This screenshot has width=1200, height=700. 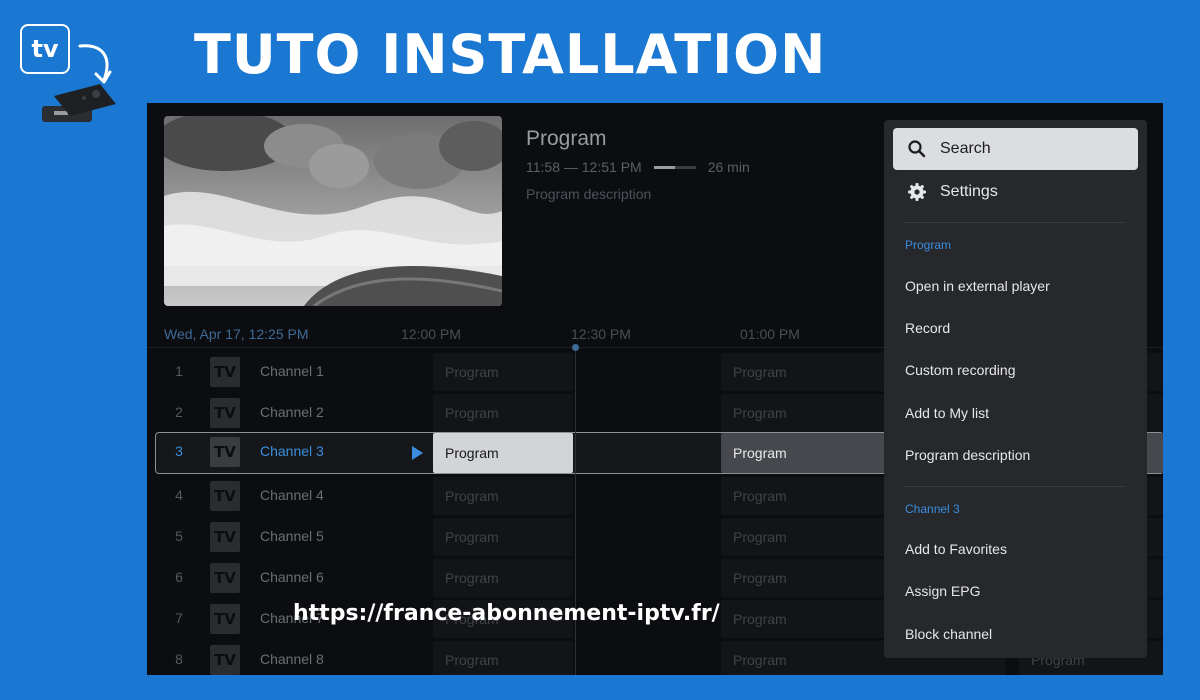 What do you see at coordinates (431, 334) in the screenshot?
I see `time-tick: 12:00 PM` at bounding box center [431, 334].